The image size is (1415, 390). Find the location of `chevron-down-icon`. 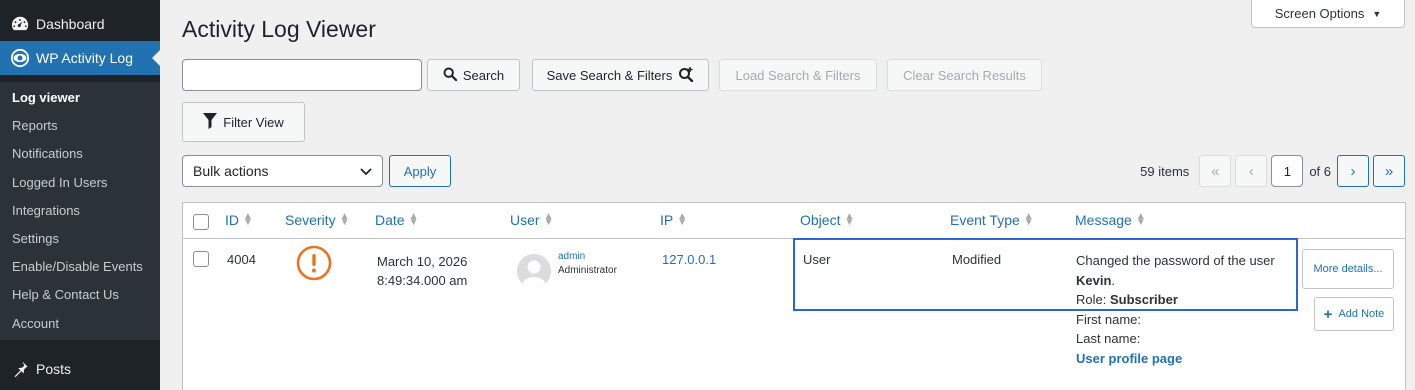

chevron-down-icon is located at coordinates (366, 171).